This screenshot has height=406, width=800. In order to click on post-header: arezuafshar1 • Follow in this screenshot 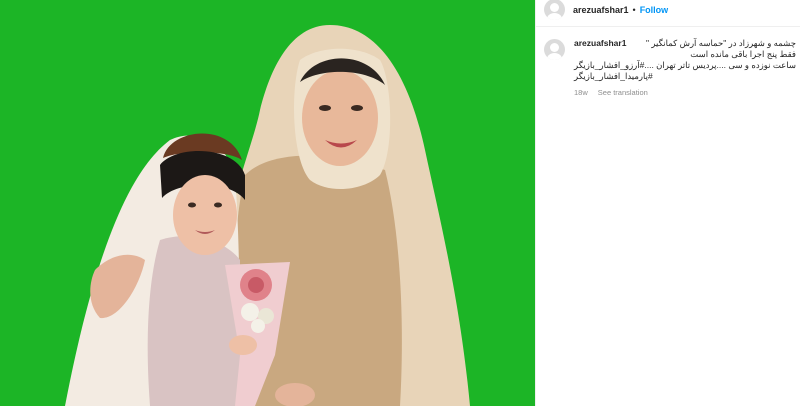, I will do `click(606, 10)`.